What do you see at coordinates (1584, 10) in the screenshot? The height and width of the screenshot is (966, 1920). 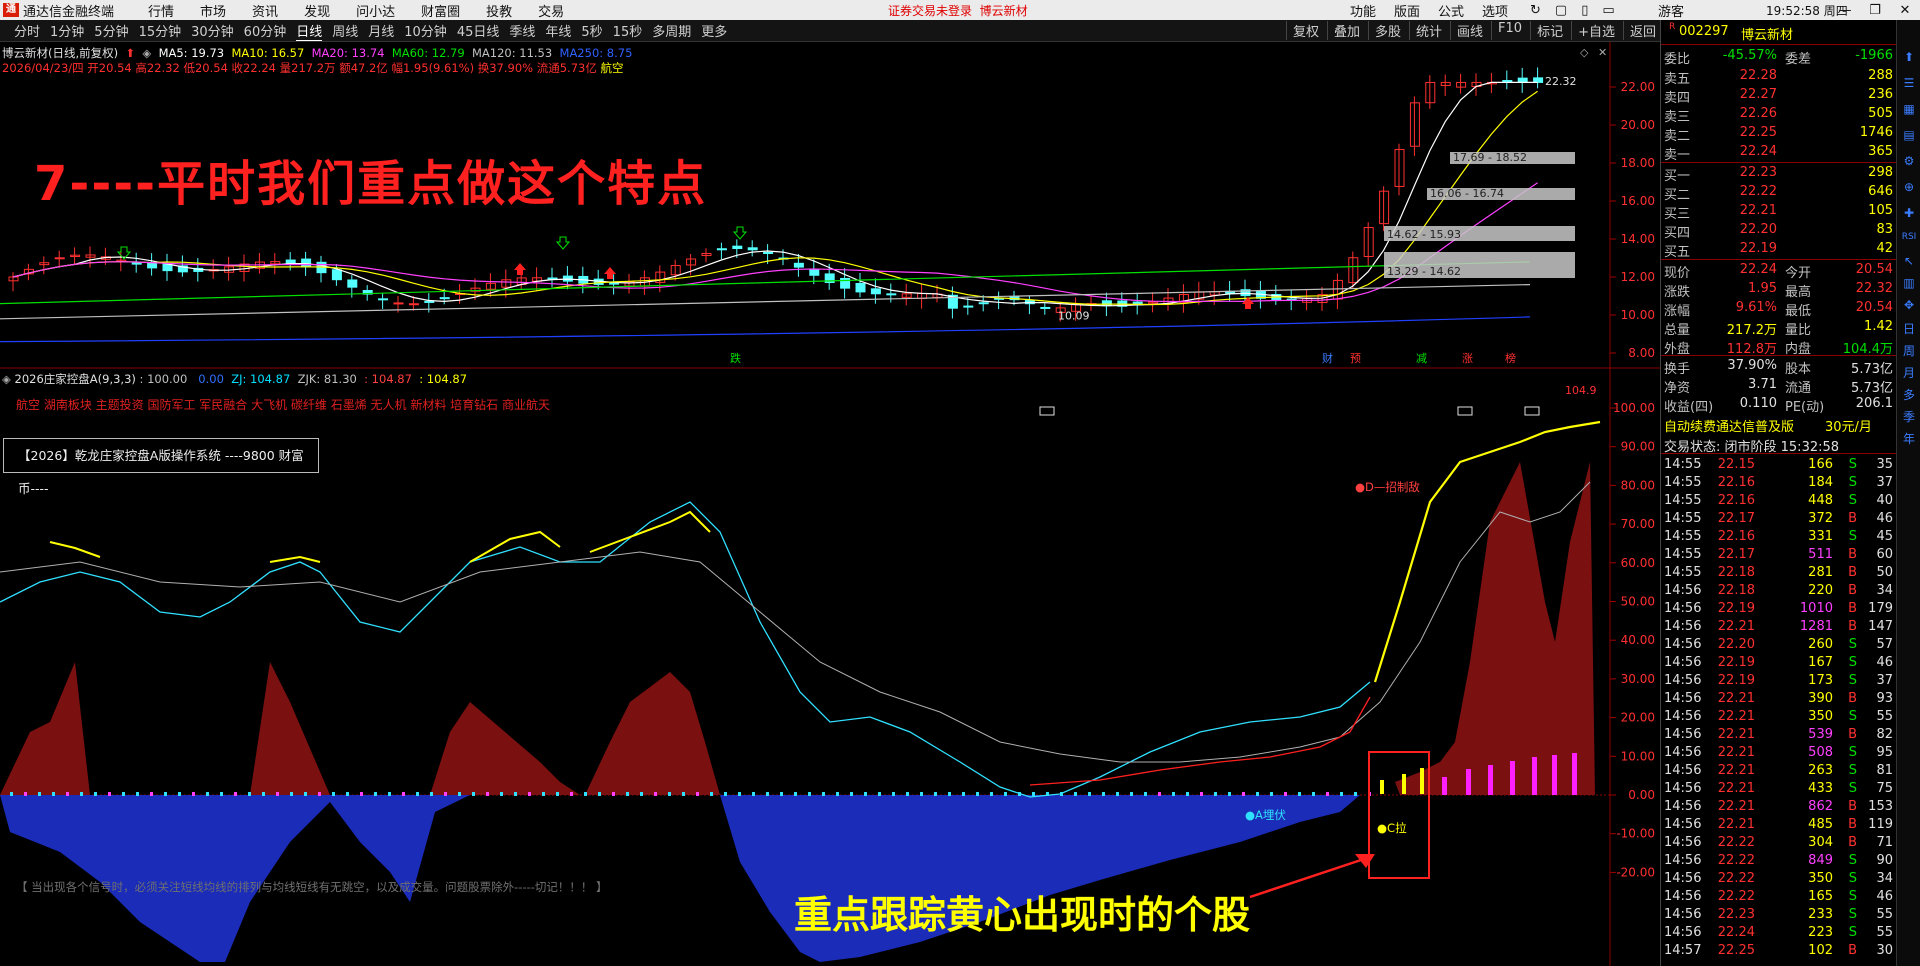 I see `phone-icon: ▯` at bounding box center [1584, 10].